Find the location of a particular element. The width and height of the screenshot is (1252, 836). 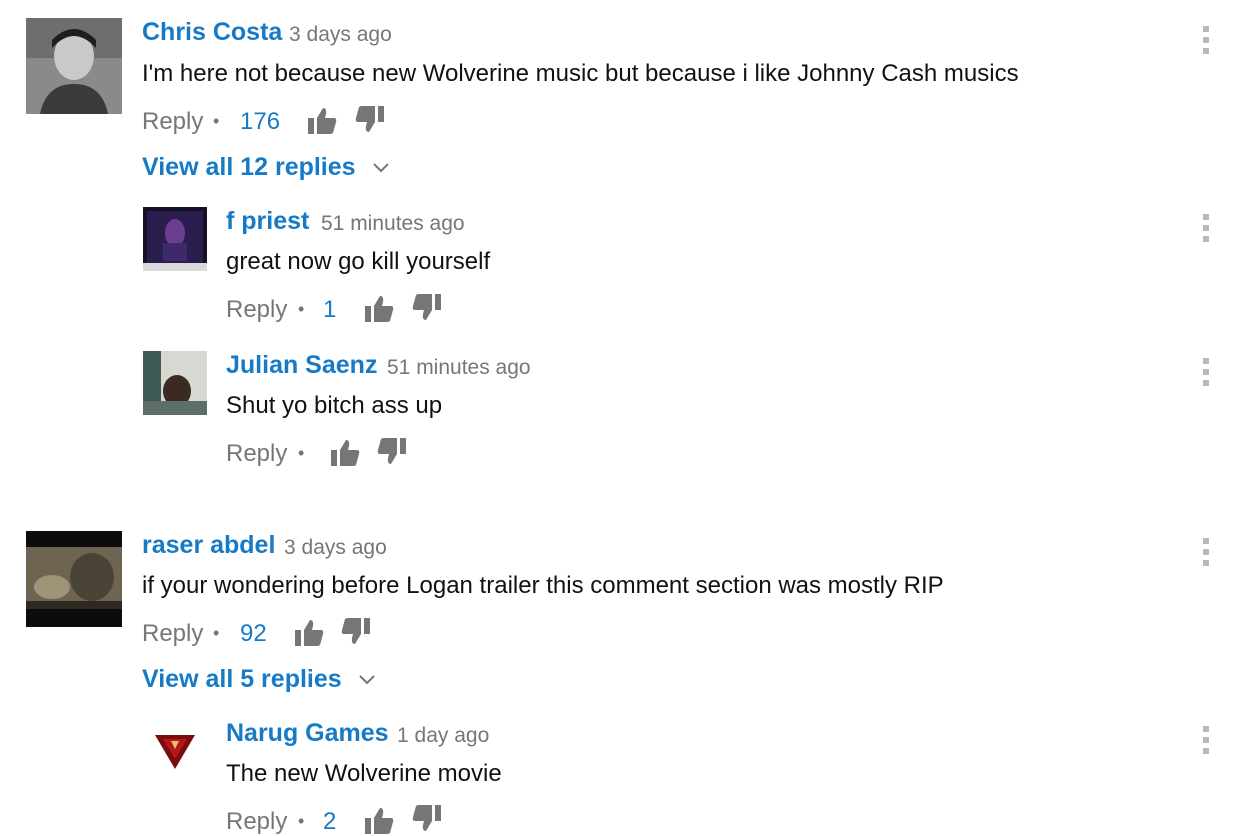

comment-author: Chris Costa is located at coordinates (212, 32).